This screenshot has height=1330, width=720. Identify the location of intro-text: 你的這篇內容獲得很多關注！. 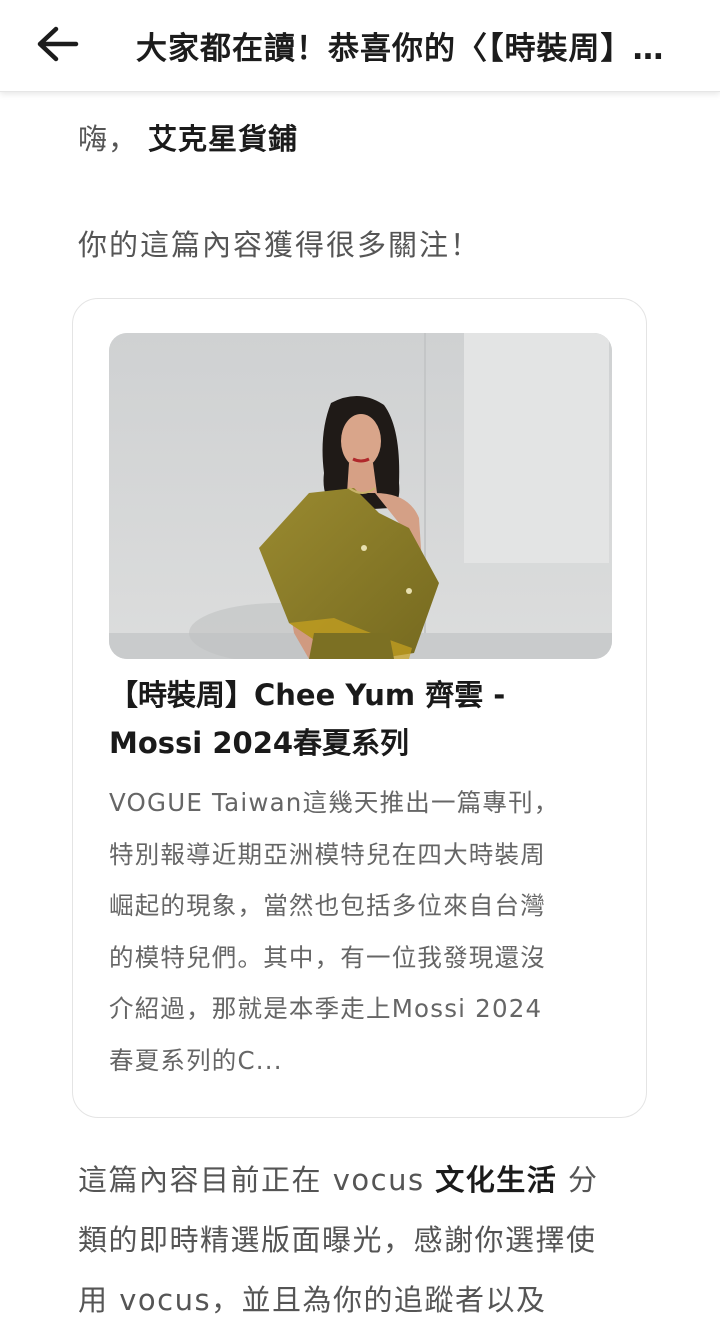
(280, 245).